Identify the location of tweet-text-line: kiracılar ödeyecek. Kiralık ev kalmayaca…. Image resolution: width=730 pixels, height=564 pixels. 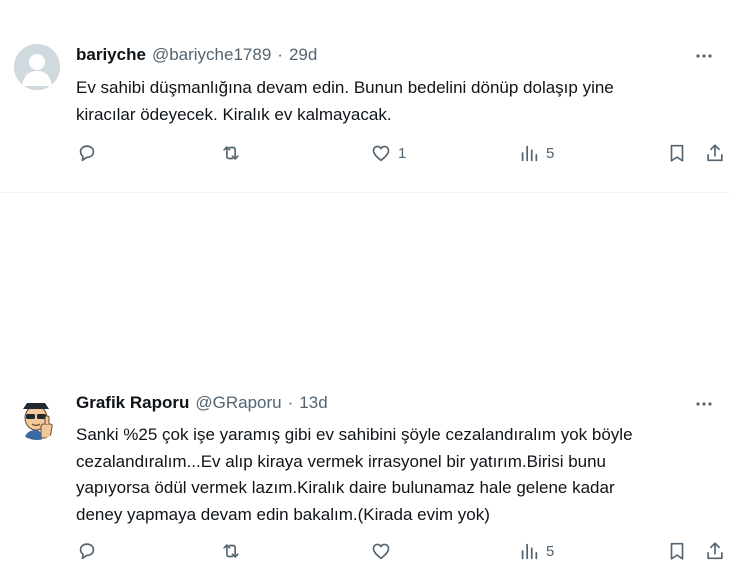
(234, 114).